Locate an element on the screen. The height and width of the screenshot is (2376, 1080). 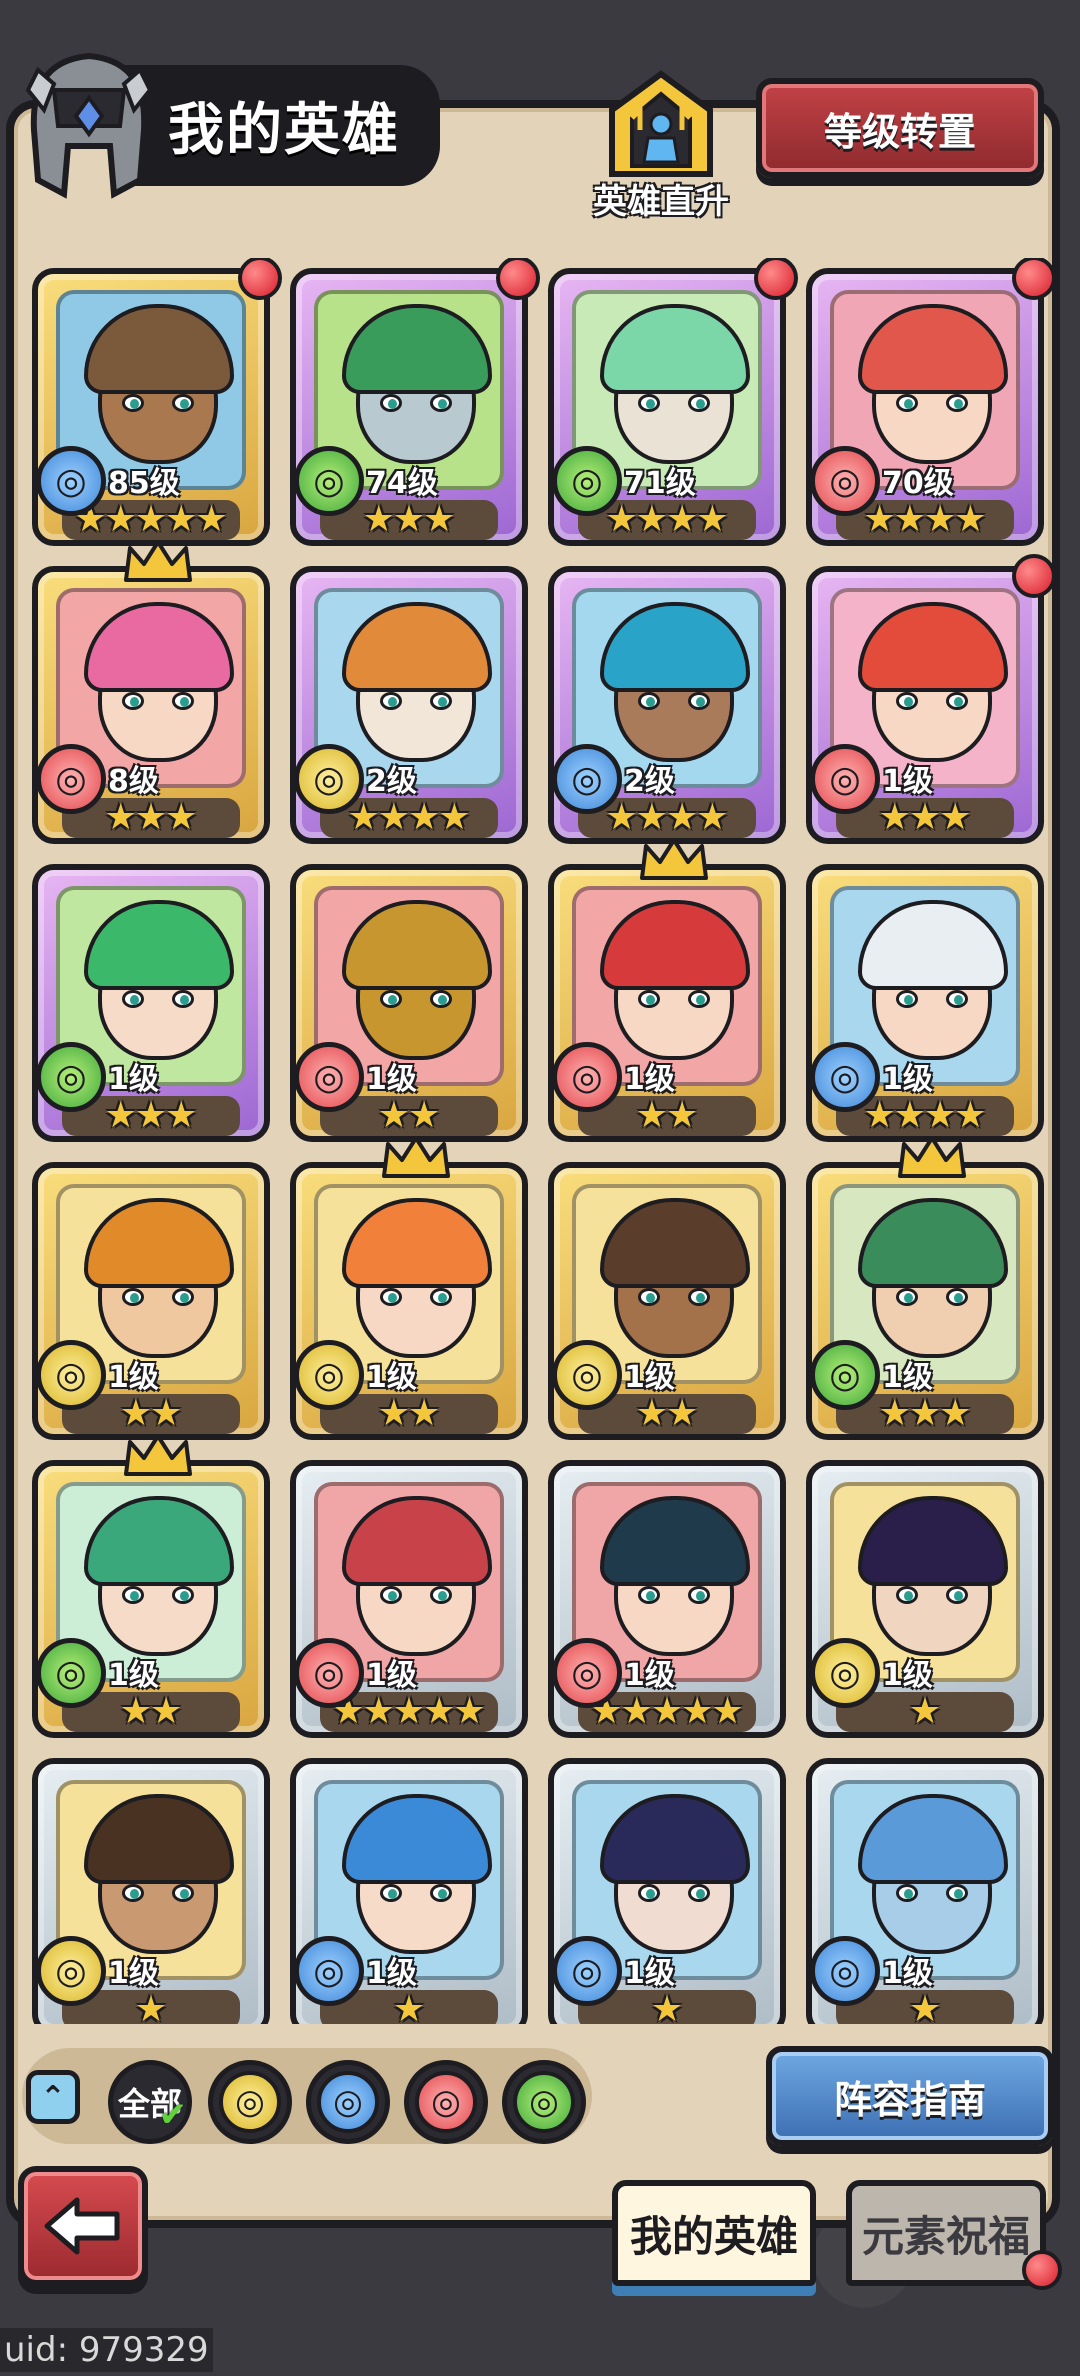
hero-card: ◎ 71级 ★ ★ ★ ★ is located at coordinates (673, 402).